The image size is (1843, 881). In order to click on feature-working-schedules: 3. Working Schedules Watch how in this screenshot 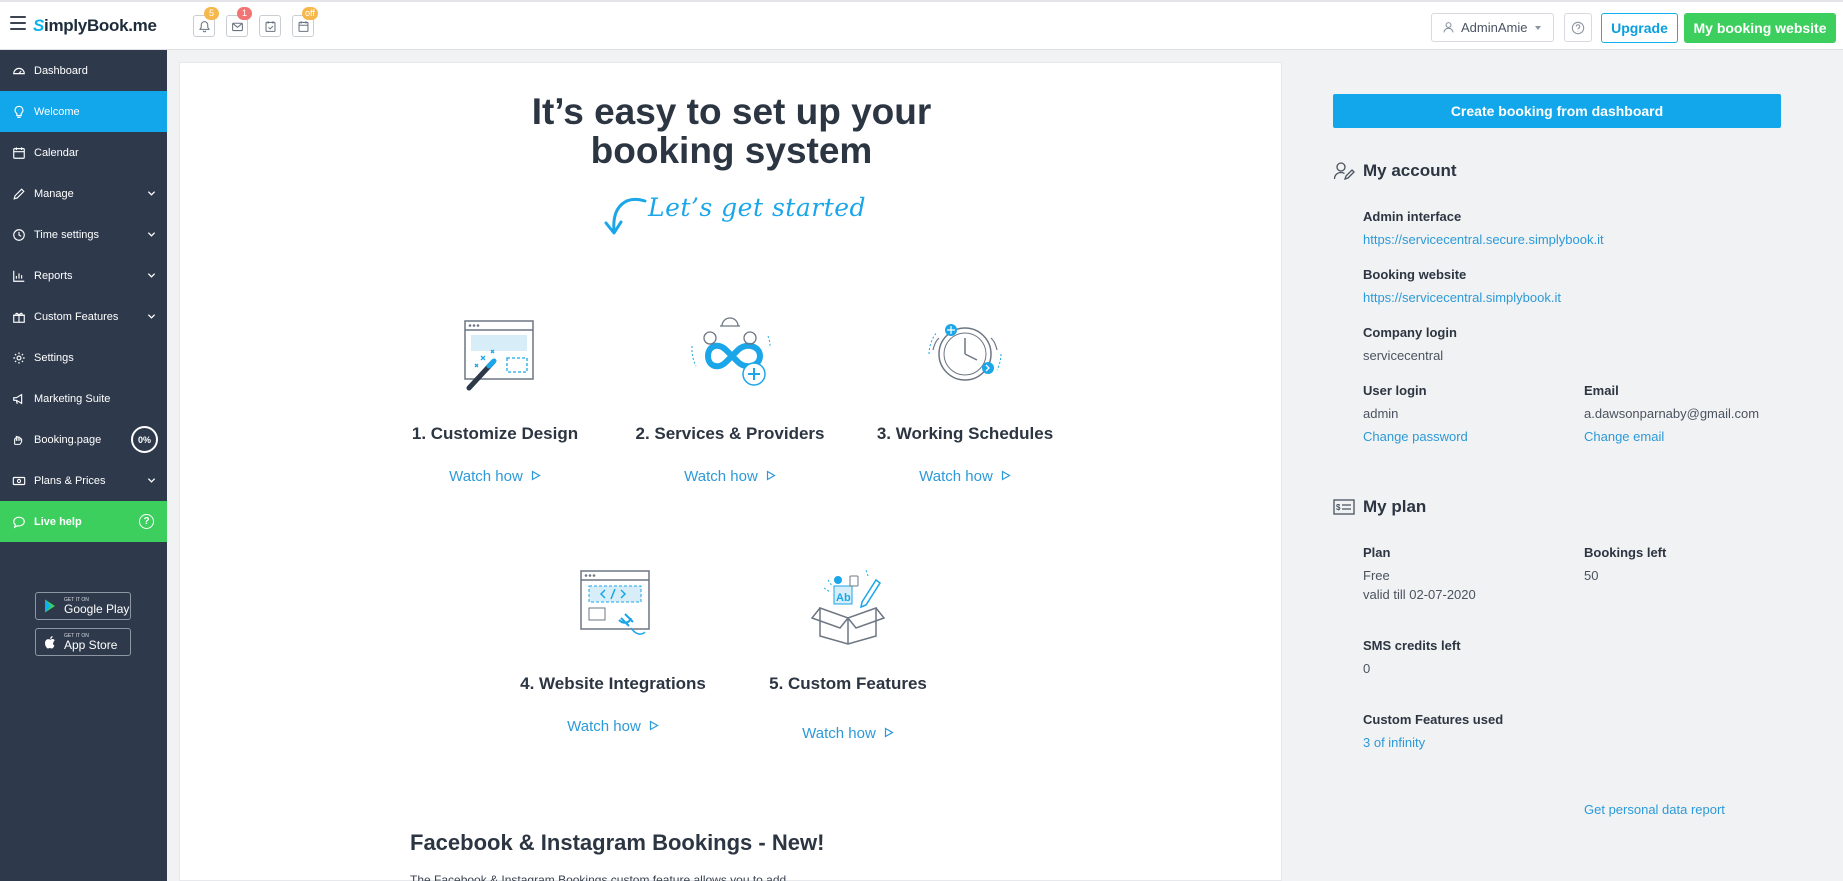, I will do `click(965, 400)`.